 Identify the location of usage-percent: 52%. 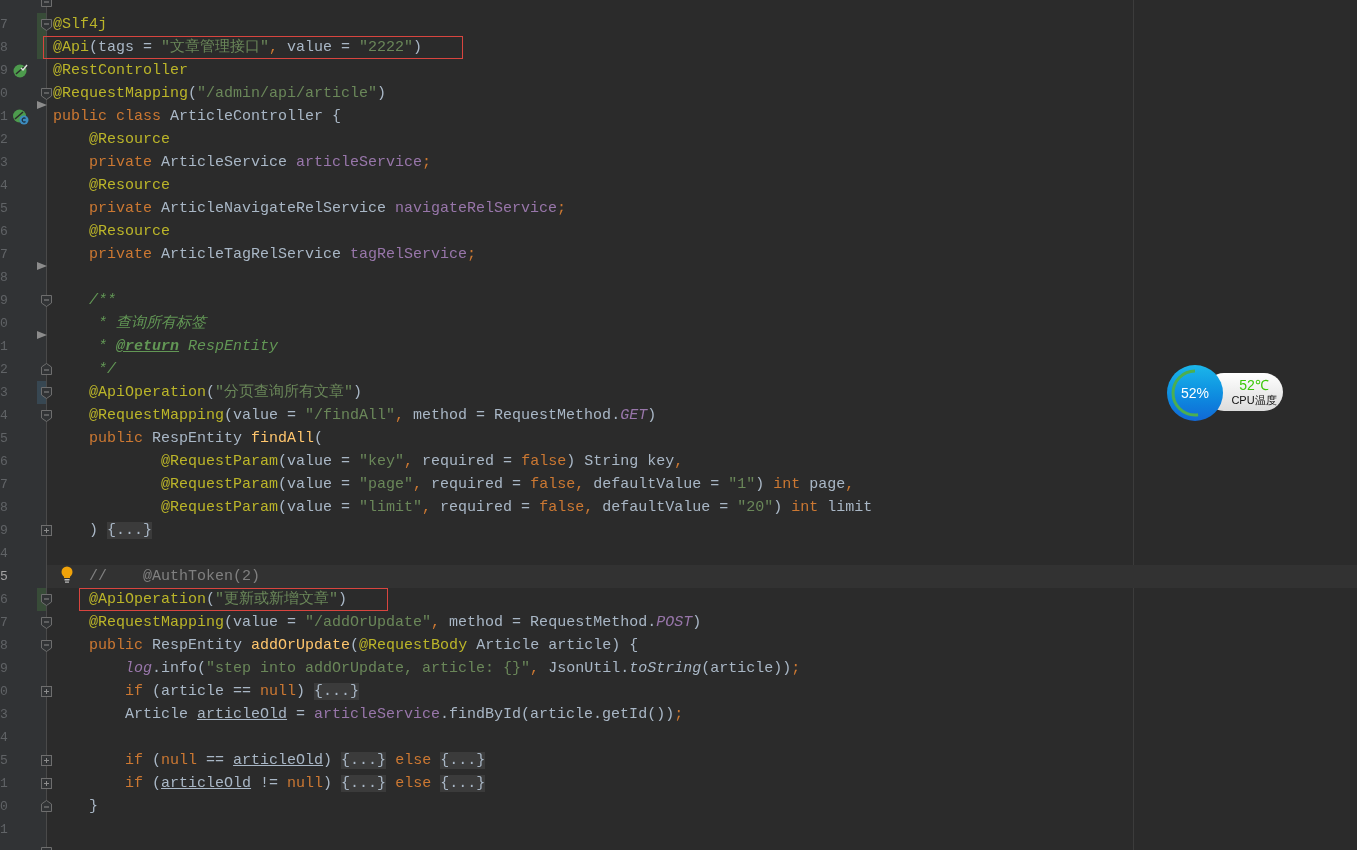
(1195, 393).